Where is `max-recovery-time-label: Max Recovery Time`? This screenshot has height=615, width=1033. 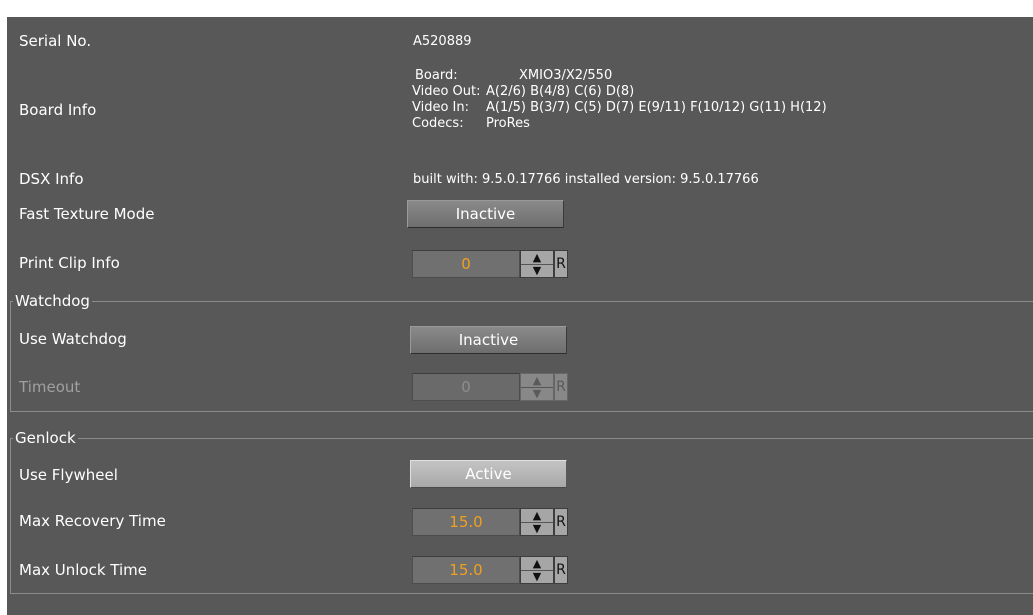 max-recovery-time-label: Max Recovery Time is located at coordinates (92, 521).